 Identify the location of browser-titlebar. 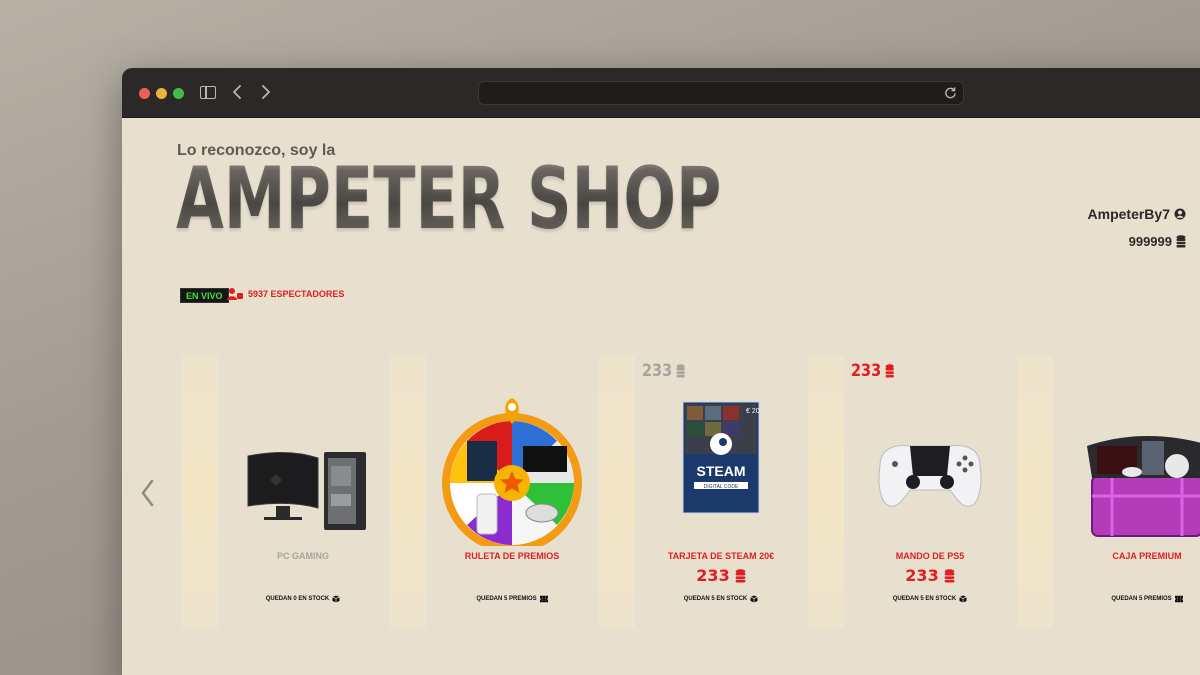
(661, 93).